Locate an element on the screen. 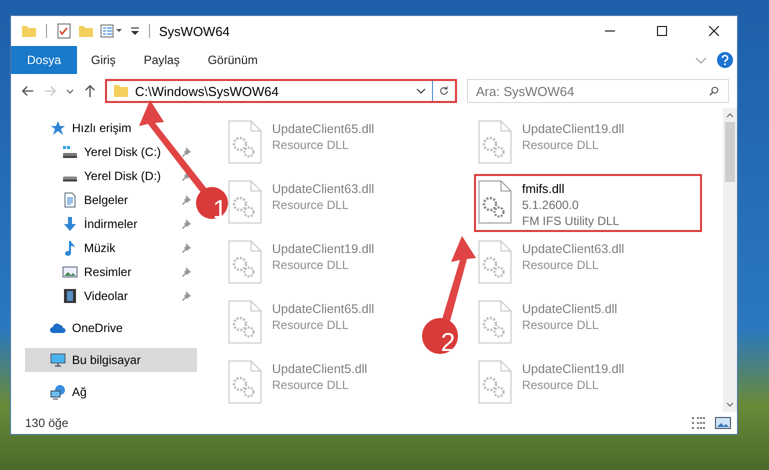  picture-icon is located at coordinates (70, 272).